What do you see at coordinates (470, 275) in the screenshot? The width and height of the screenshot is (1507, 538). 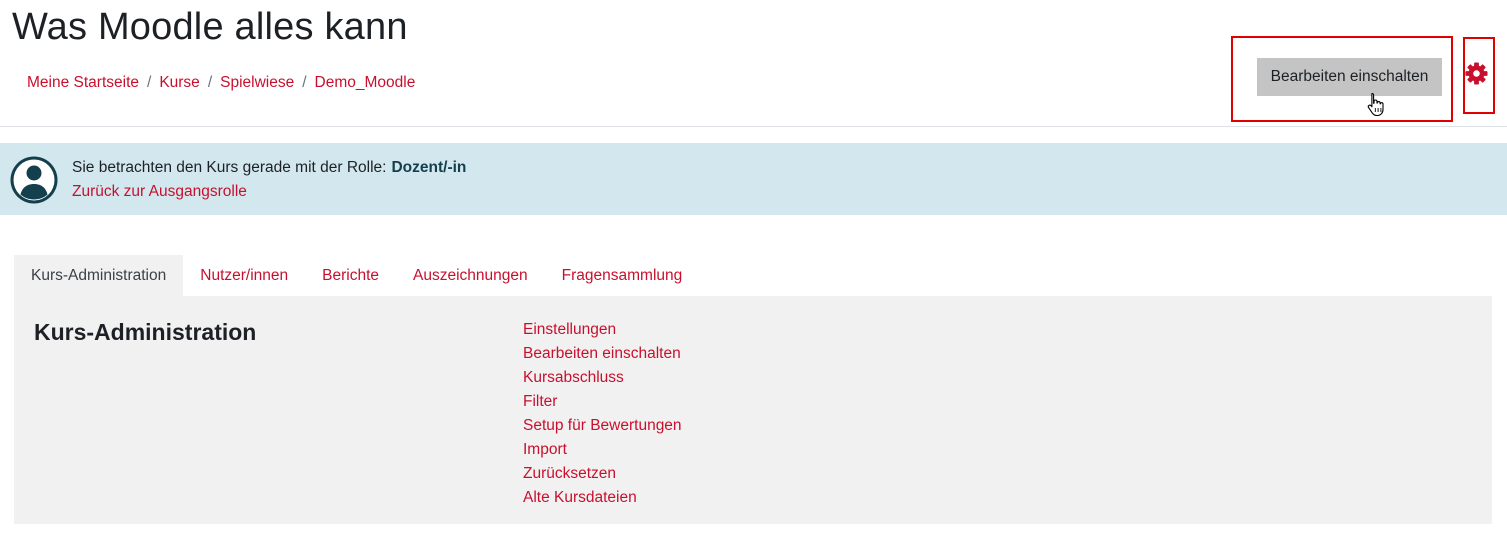 I see `tab-badges: Auszeichnungen` at bounding box center [470, 275].